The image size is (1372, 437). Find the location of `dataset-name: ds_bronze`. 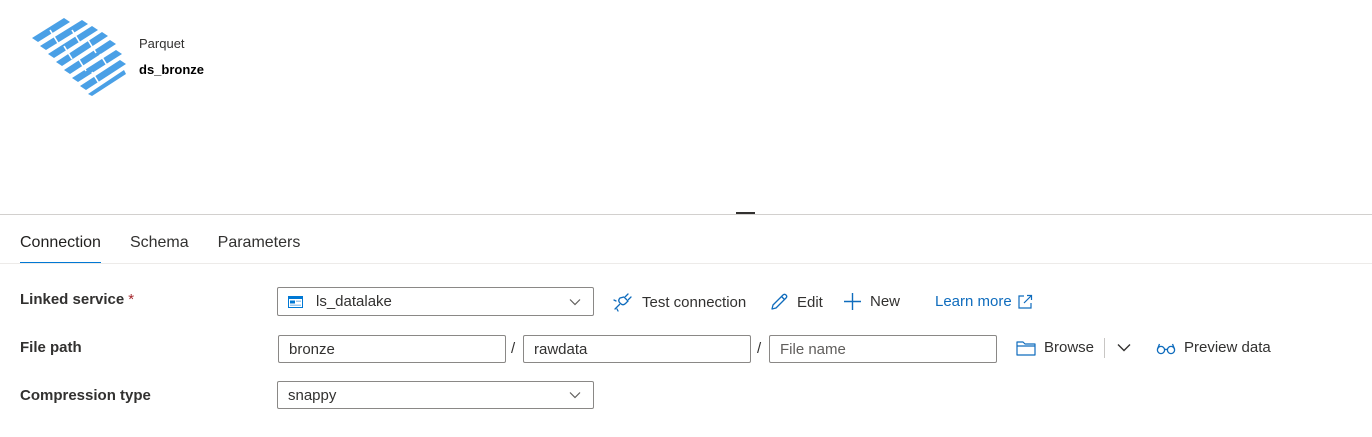

dataset-name: ds_bronze is located at coordinates (172, 69).